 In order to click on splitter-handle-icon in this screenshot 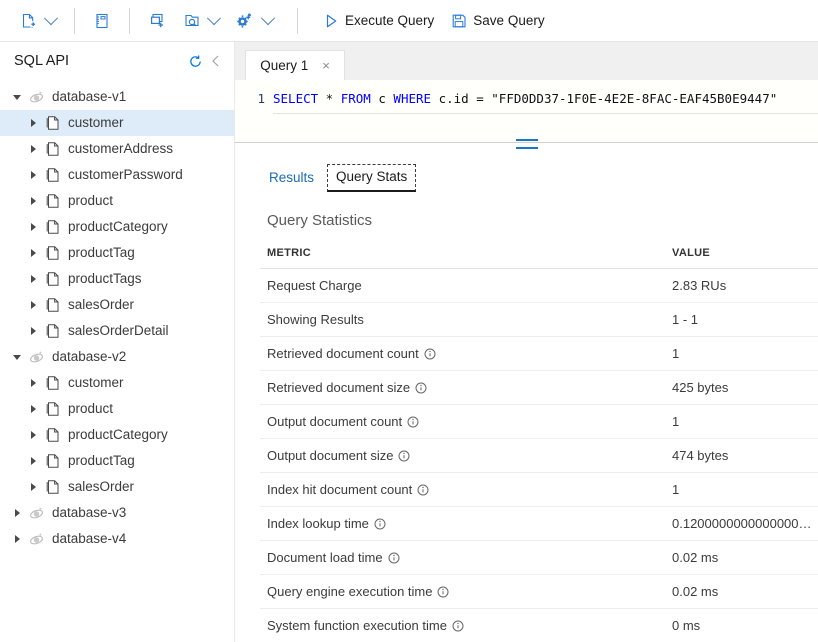, I will do `click(526, 144)`.